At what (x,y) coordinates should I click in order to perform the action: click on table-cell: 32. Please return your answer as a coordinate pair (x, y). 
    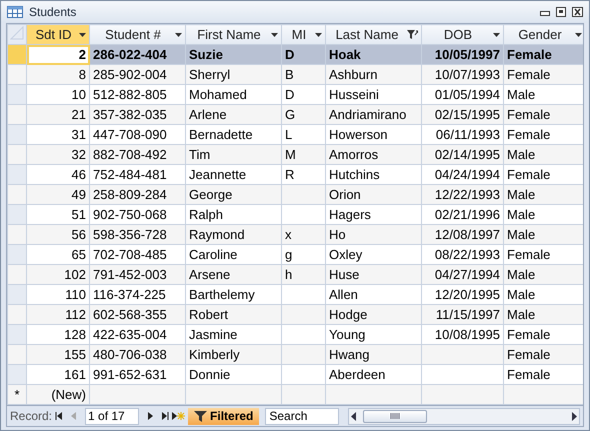
    Looking at the image, I should click on (58, 154).